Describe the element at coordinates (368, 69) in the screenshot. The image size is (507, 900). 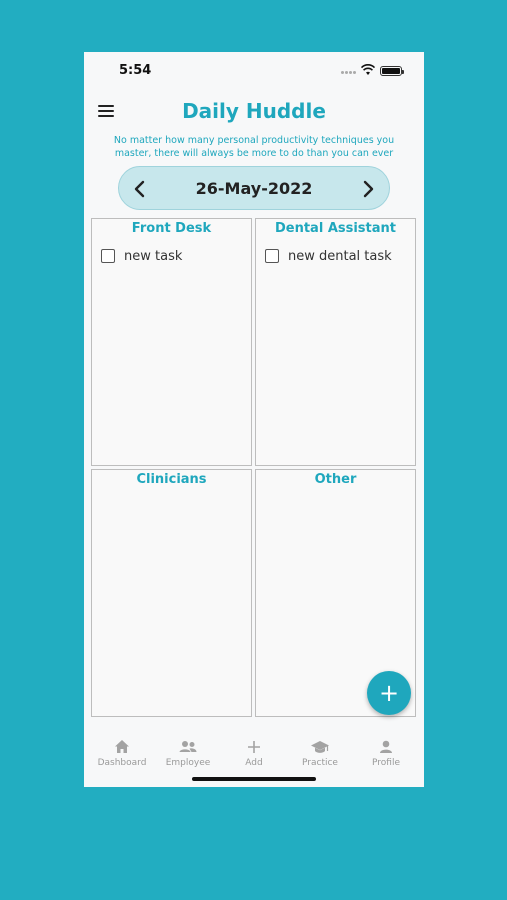
I see `wifi-icon` at that location.